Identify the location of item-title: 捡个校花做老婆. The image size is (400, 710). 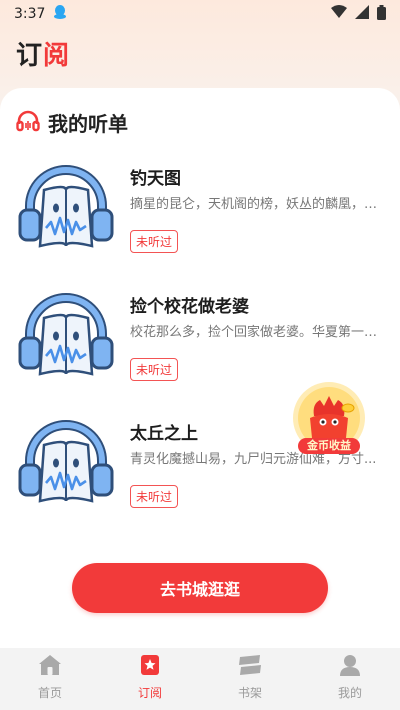
(189, 307).